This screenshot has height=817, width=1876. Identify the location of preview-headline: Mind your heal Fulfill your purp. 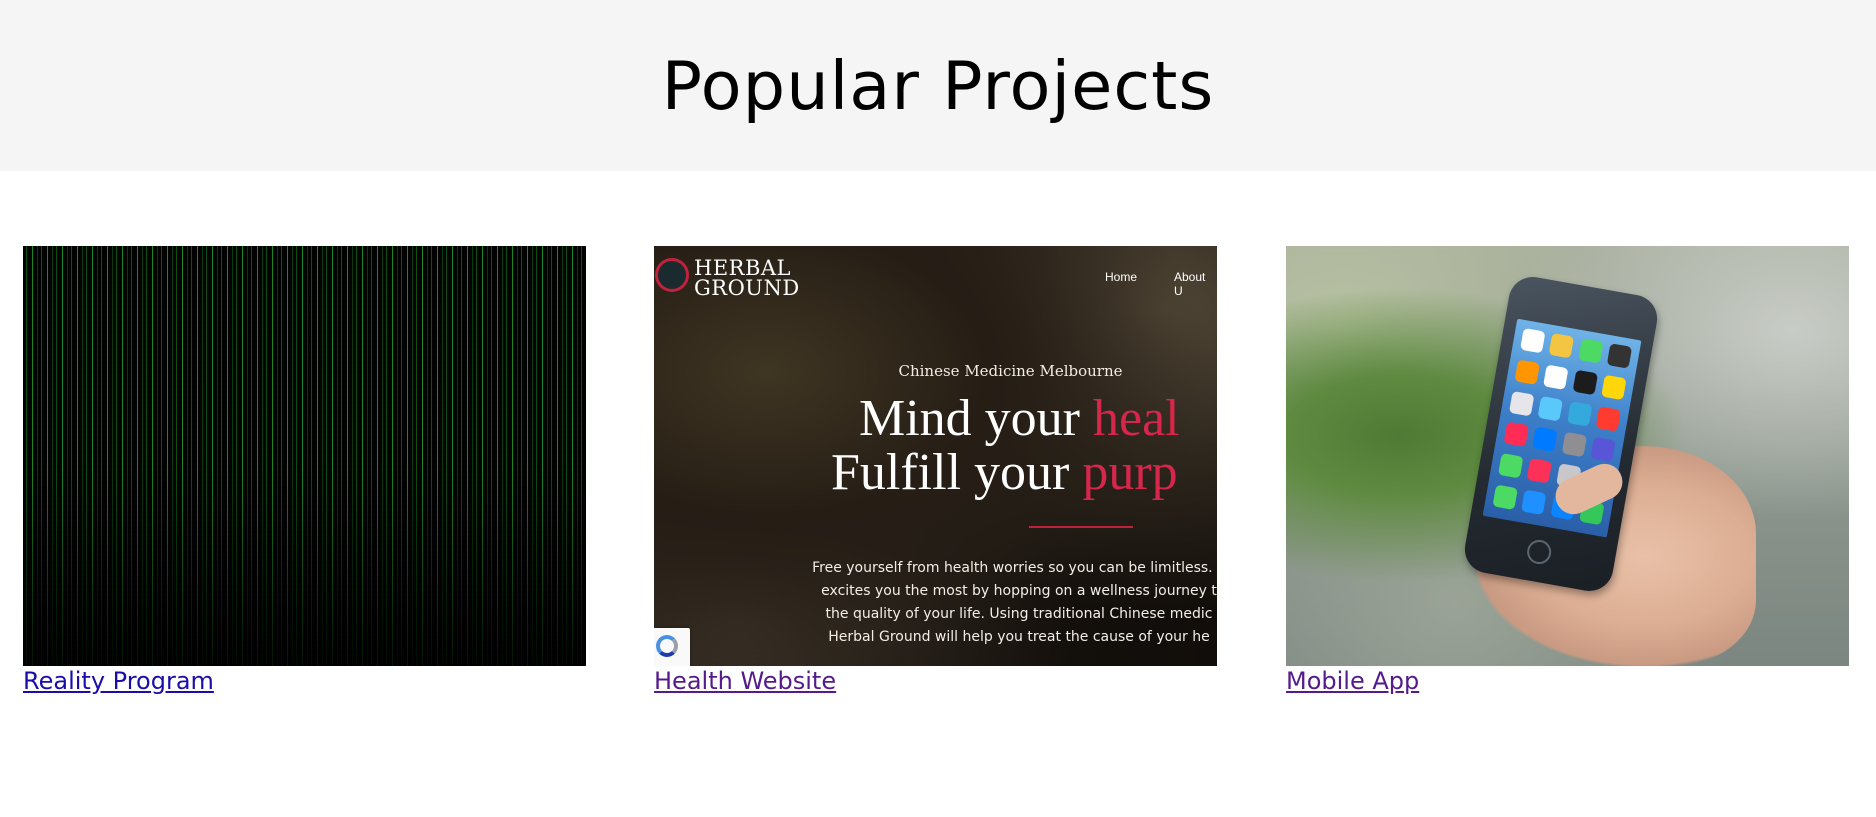
(1005, 445).